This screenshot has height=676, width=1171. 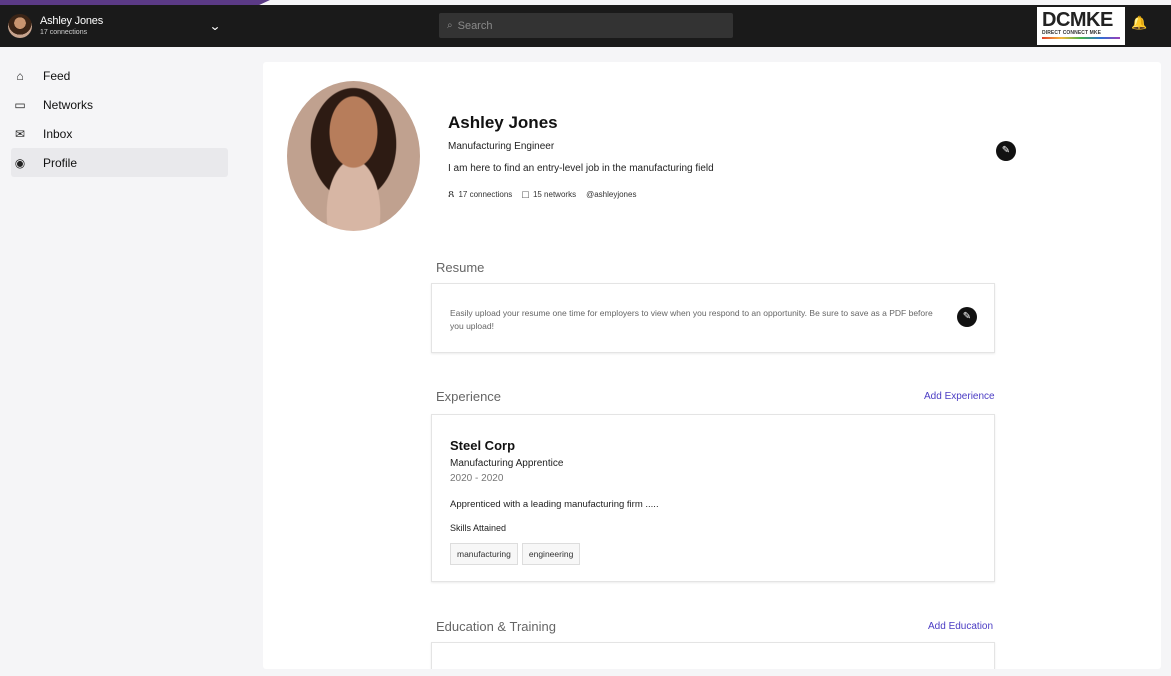 What do you see at coordinates (554, 194) in the screenshot?
I see `networks-count: 15 networks` at bounding box center [554, 194].